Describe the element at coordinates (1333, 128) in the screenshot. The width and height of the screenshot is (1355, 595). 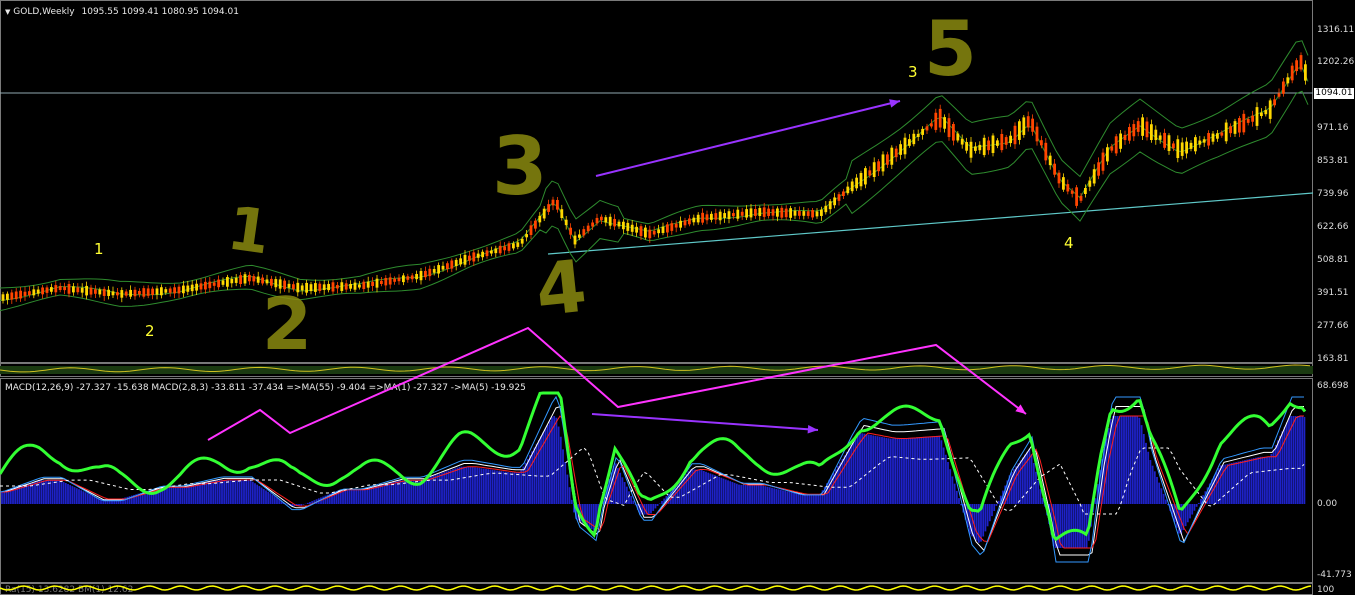
I see `price-tick: 971.16` at that location.